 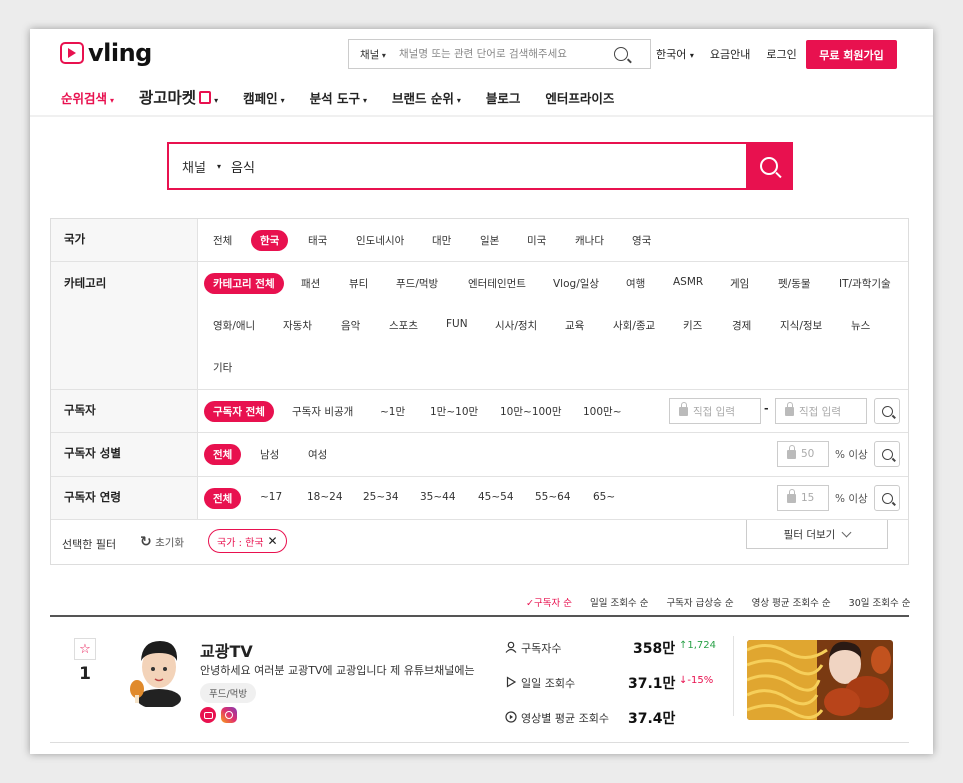 I want to click on filter-option: 패션, so click(x=310, y=283).